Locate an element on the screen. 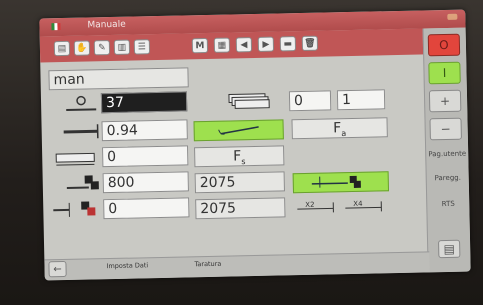 The width and height of the screenshot is (483, 305). hand-icon: ✋ is located at coordinates (82, 48).